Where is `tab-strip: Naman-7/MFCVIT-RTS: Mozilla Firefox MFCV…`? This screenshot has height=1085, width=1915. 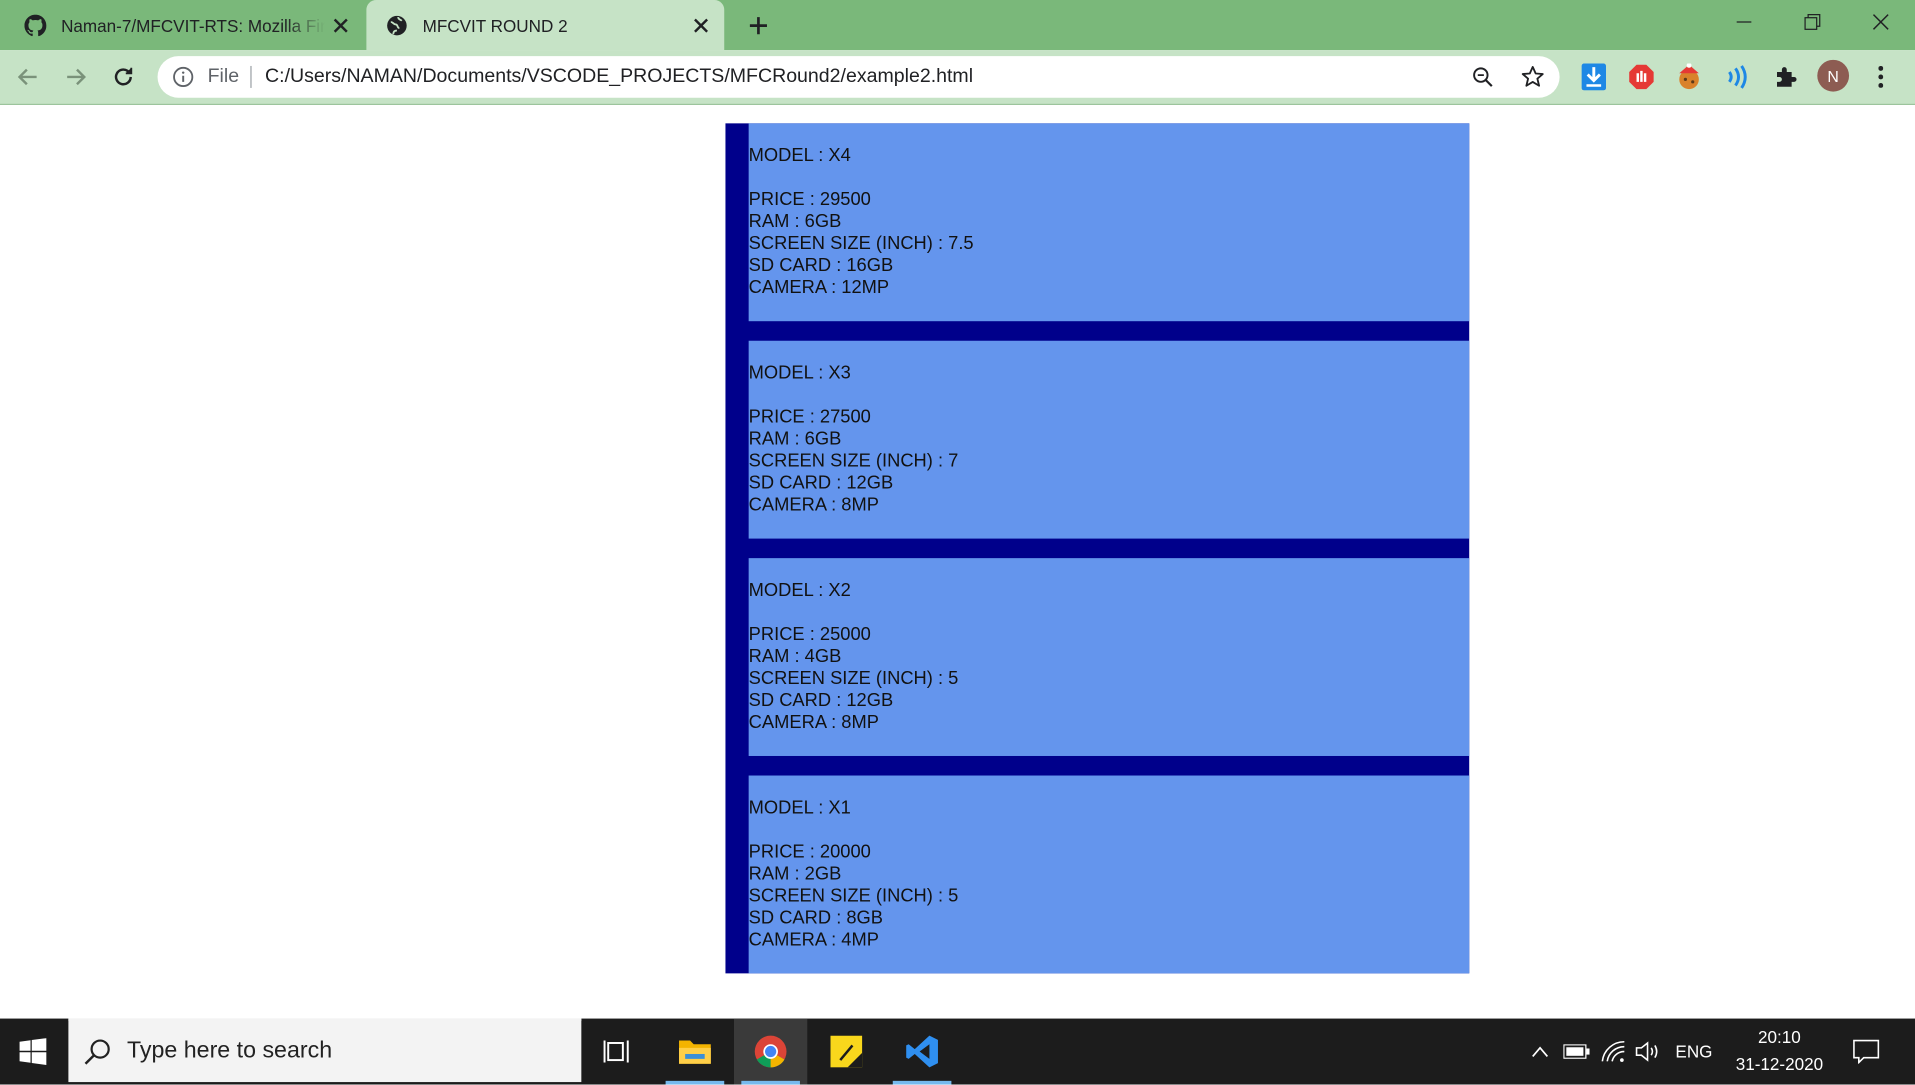 tab-strip: Naman-7/MFCVIT-RTS: Mozilla Firefox MFCV… is located at coordinates (957, 25).